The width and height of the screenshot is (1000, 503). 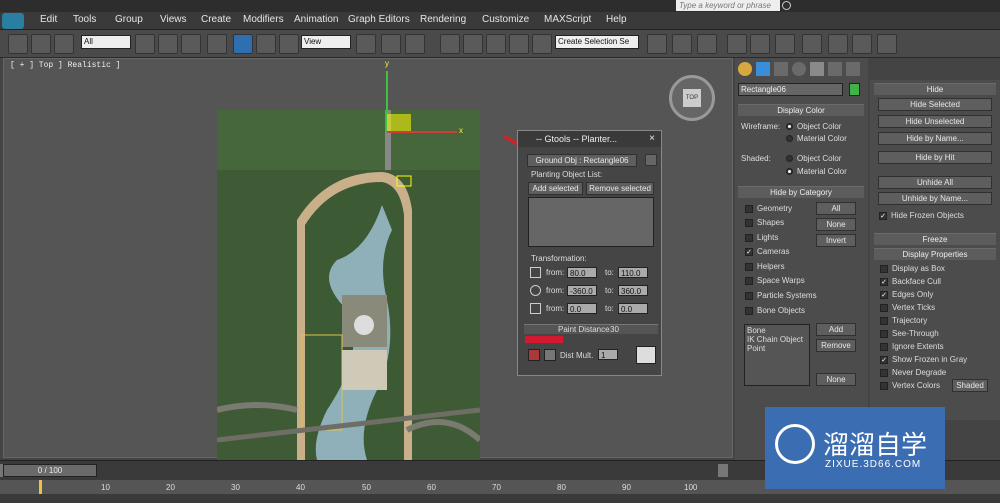 I want to click on remove-selected-button: Remove selected, so click(x=620, y=188).